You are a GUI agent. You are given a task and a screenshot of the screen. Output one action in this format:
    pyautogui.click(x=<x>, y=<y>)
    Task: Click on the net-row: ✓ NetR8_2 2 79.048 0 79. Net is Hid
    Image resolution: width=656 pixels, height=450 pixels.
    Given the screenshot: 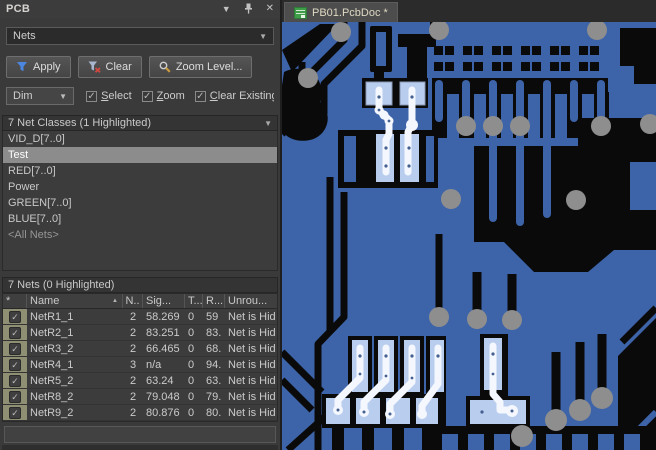 What is the action you would take?
    pyautogui.click(x=140, y=397)
    